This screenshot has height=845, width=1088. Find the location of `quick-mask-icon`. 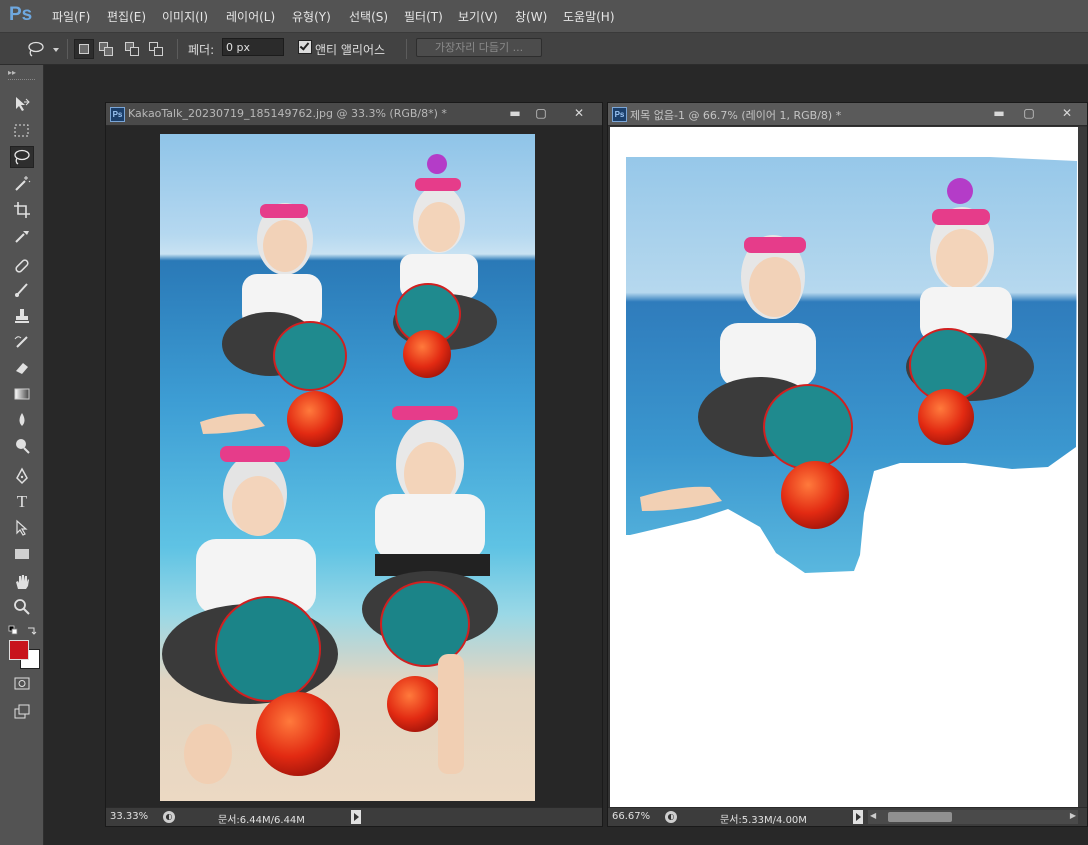

quick-mask-icon is located at coordinates (22, 684).